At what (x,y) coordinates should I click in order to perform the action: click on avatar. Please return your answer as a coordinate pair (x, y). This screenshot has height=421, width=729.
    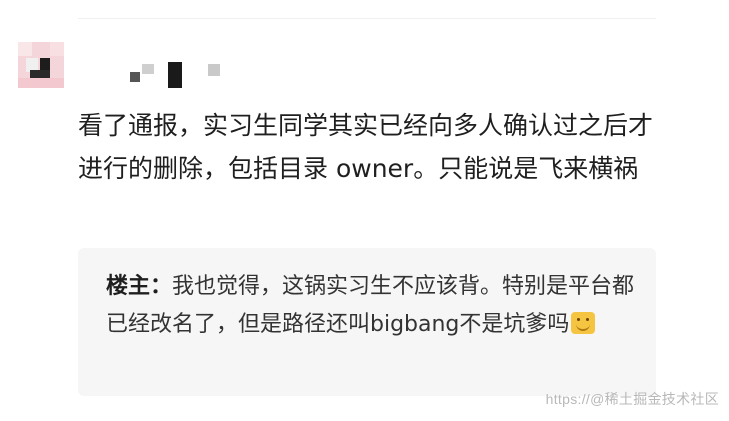
    Looking at the image, I should click on (41, 65).